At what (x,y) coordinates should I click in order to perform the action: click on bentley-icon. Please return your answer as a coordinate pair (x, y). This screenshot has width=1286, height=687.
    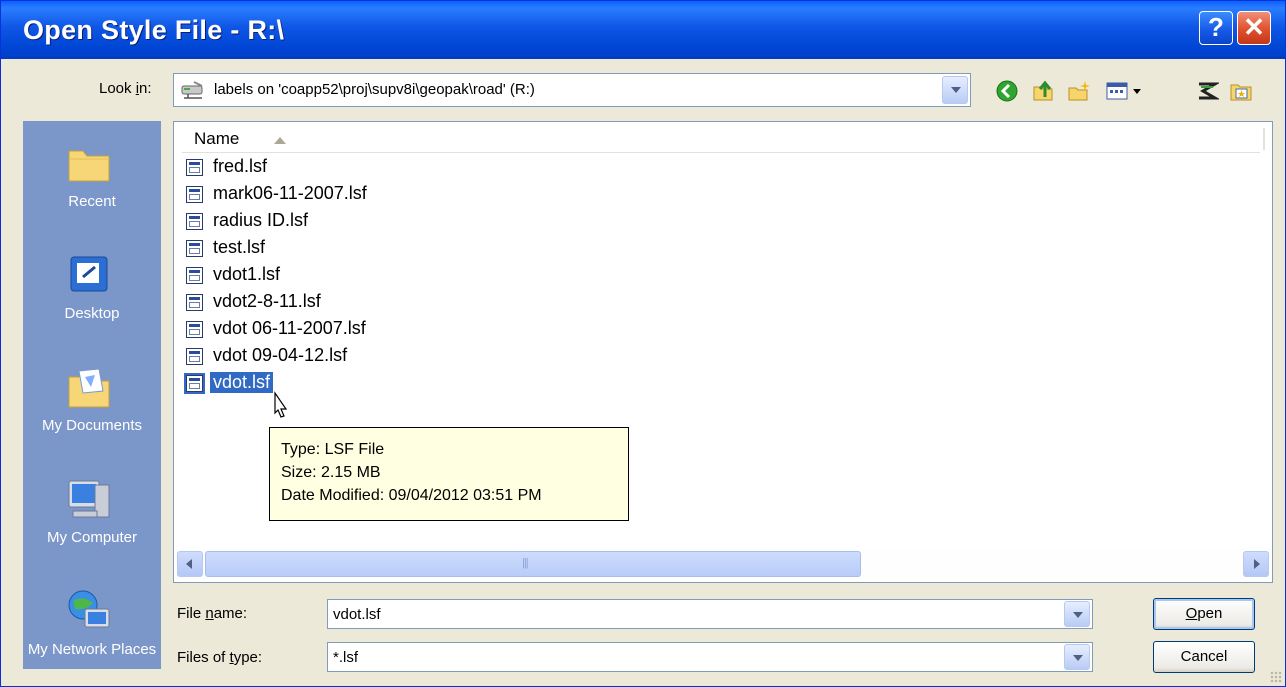
    Looking at the image, I should click on (1207, 91).